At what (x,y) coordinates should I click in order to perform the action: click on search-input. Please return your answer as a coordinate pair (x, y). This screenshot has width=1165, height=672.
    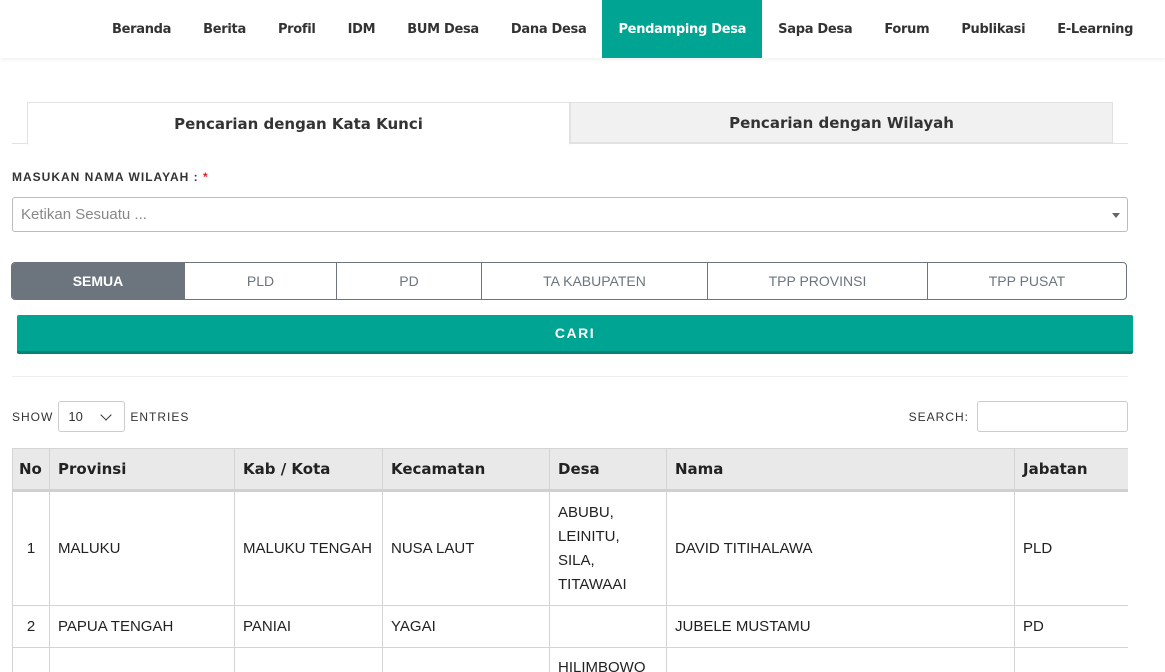
    Looking at the image, I should click on (1052, 416).